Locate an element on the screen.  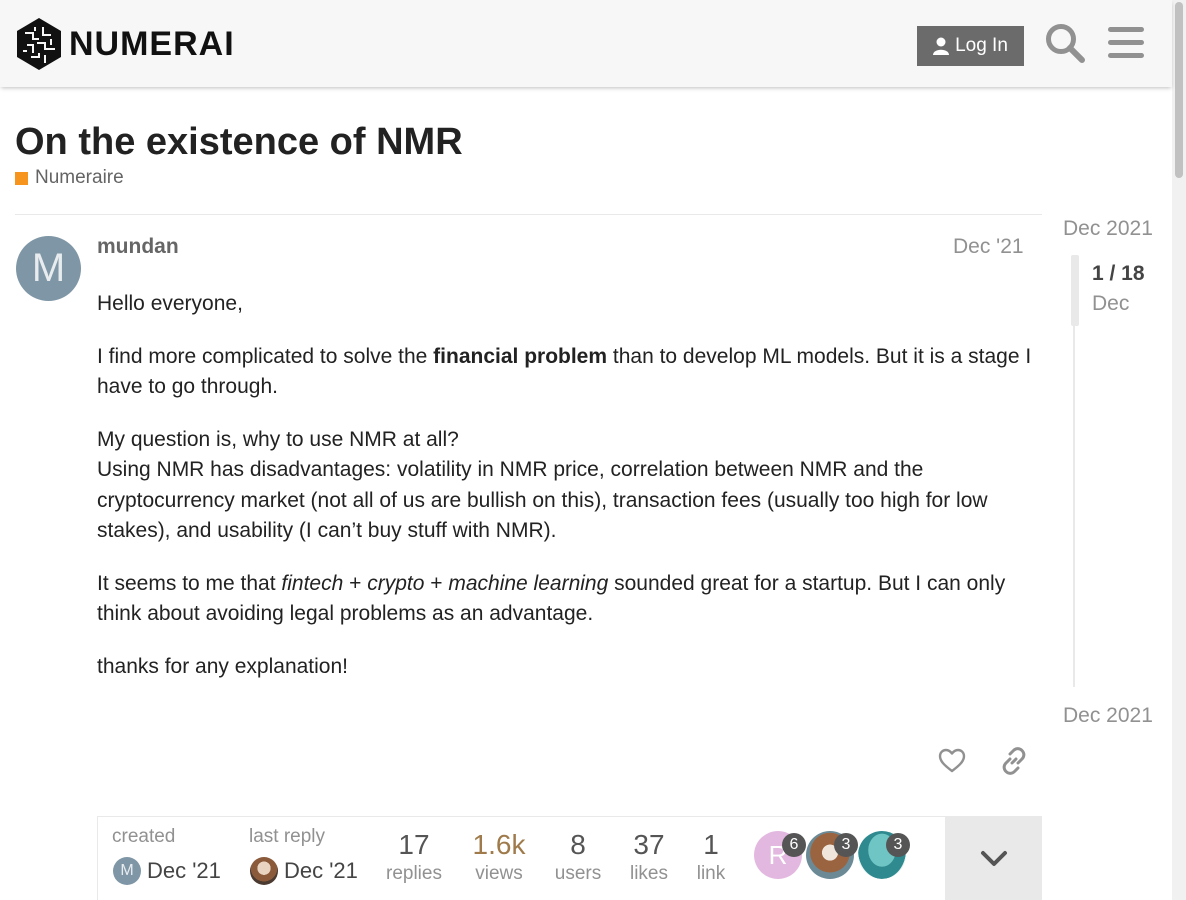
hamburger-menu-icon is located at coordinates (1126, 45).